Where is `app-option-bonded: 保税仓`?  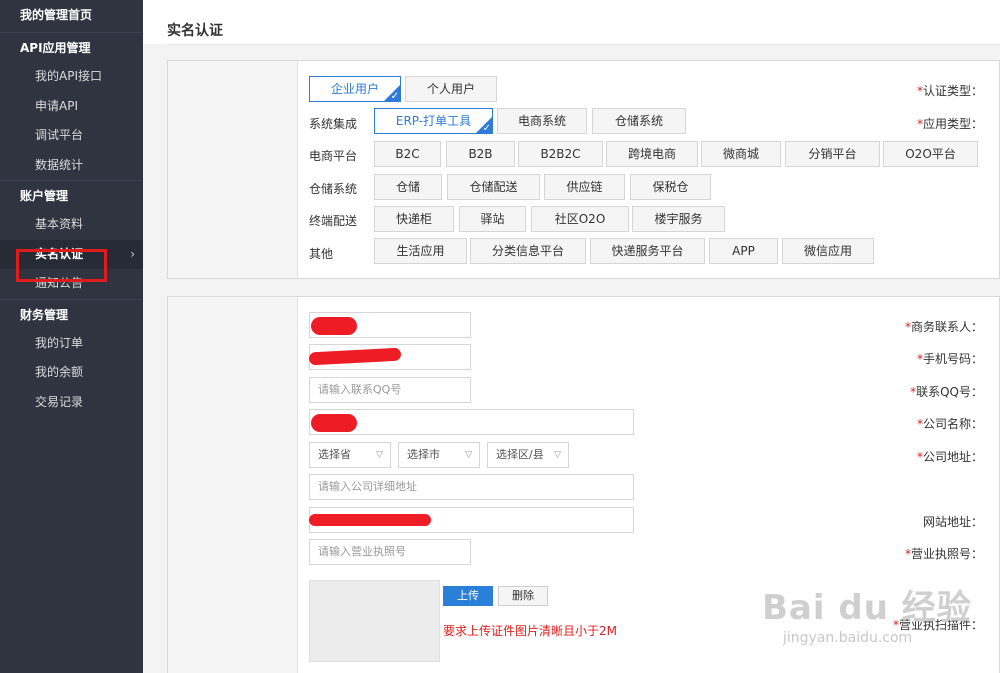 app-option-bonded: 保税仓 is located at coordinates (670, 187).